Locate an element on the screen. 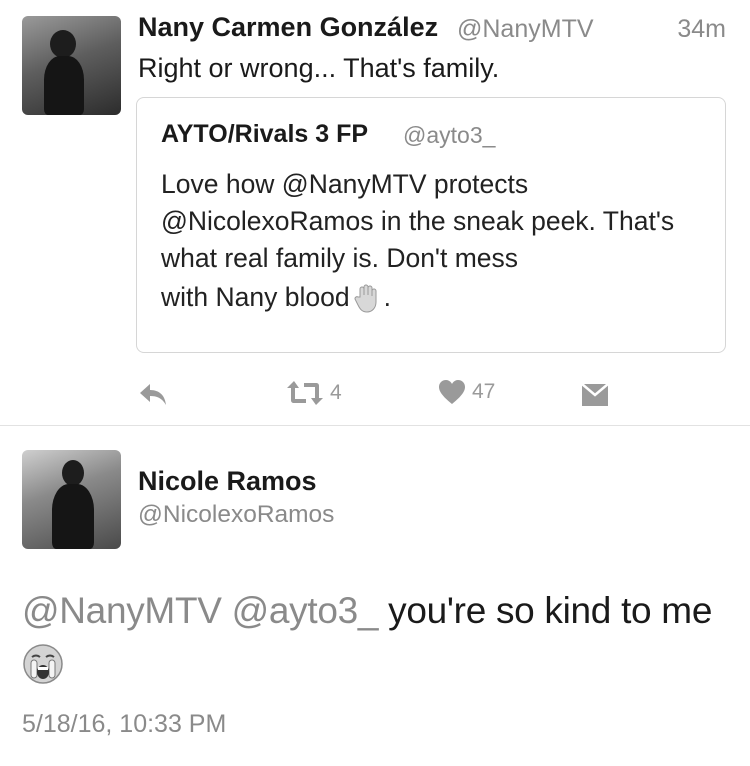  tweet-text: @NanyMTV @ayto3_ you're so kind to me is located at coordinates (367, 611).